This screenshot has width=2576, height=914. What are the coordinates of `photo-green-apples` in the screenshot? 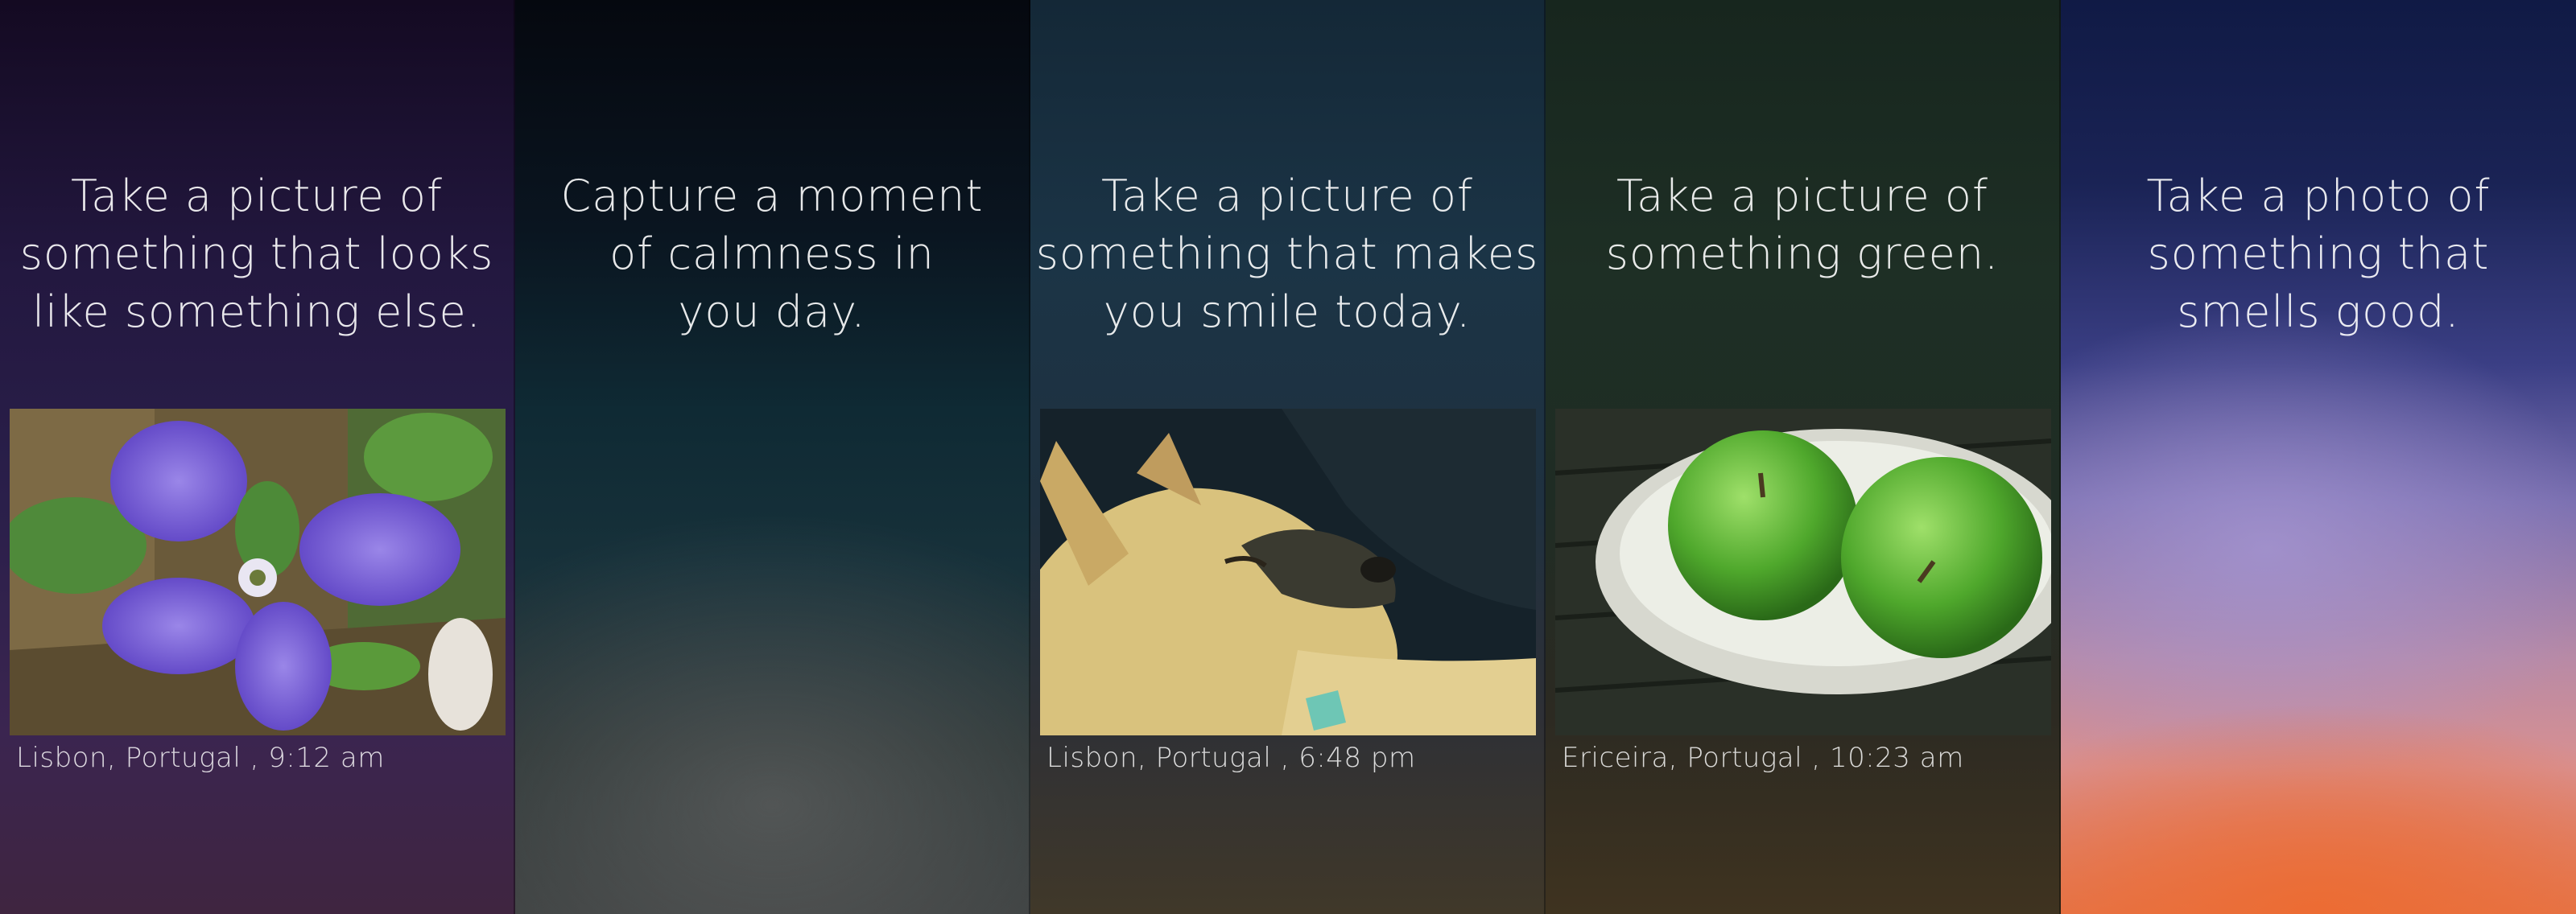 It's located at (1803, 572).